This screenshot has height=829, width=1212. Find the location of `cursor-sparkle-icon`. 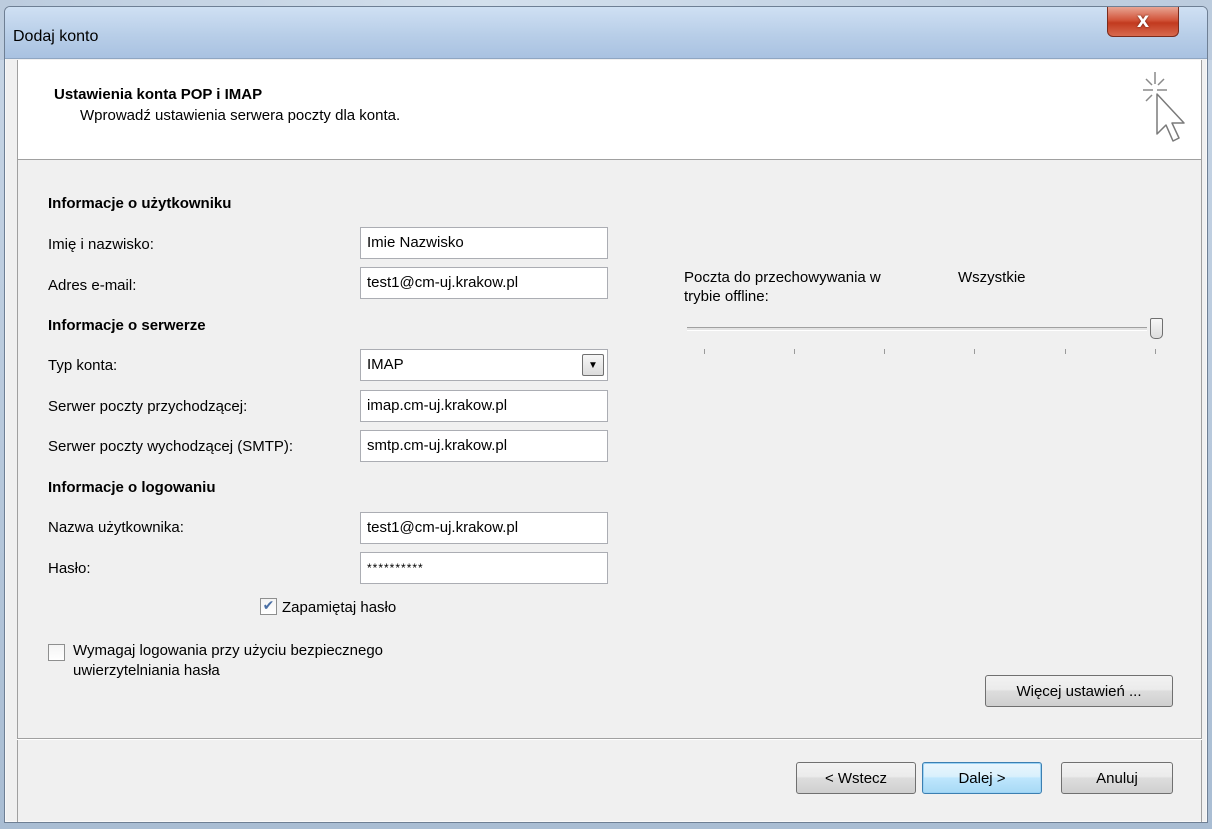

cursor-sparkle-icon is located at coordinates (1164, 107).